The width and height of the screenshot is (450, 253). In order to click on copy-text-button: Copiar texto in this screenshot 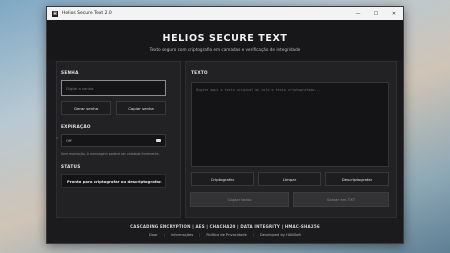, I will do `click(239, 199)`.